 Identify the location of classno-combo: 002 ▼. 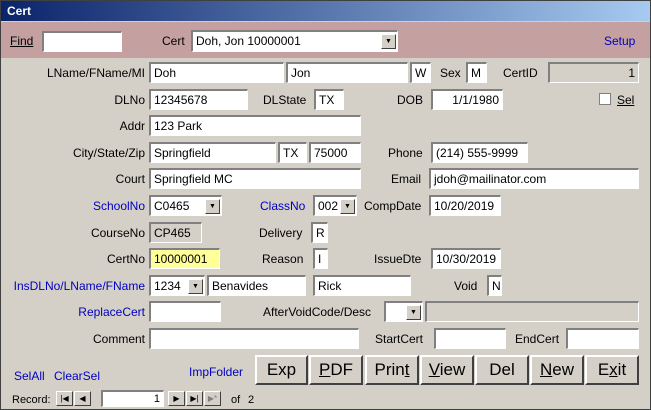
(335, 205).